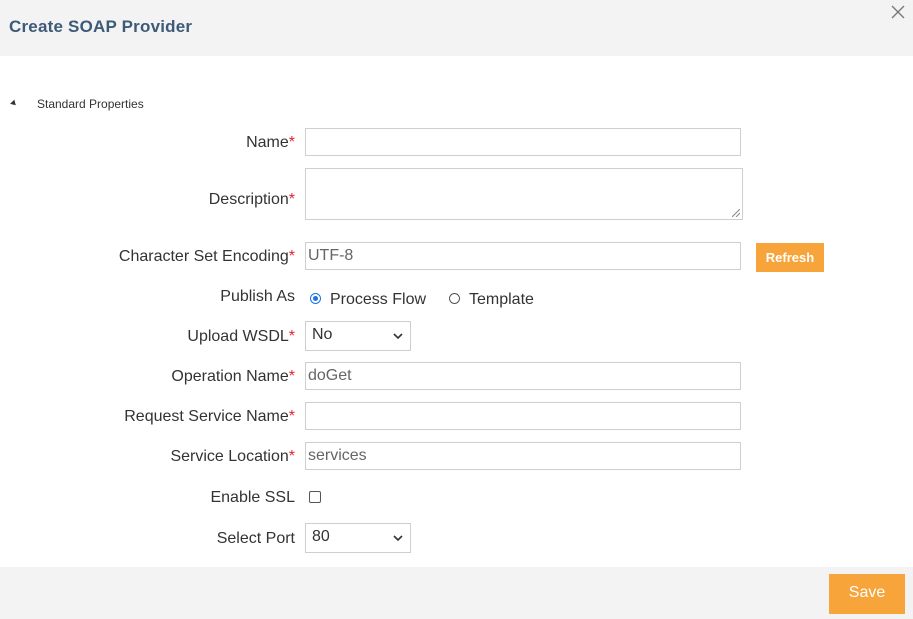  I want to click on enable-ssl-label: Enable SSL, so click(252, 497).